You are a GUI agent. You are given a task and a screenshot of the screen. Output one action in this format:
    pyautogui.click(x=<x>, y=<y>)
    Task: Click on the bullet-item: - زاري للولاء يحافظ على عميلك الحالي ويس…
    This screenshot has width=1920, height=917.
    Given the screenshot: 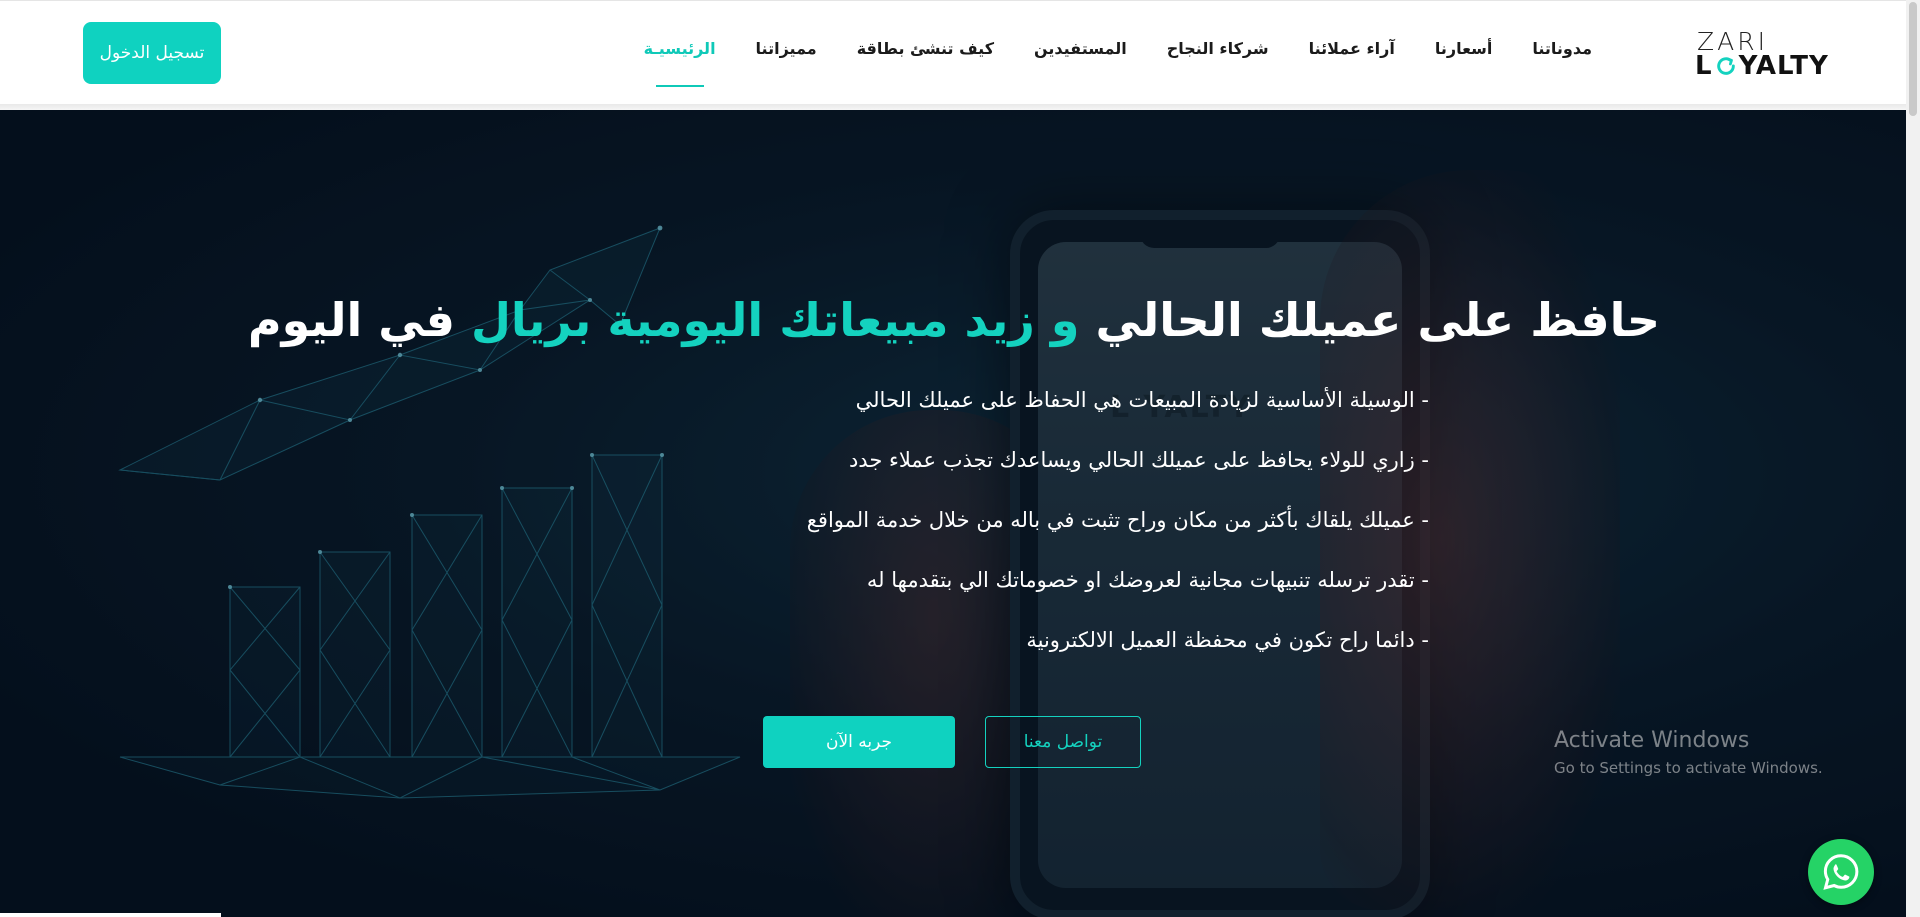 What is the action you would take?
    pyautogui.click(x=1138, y=460)
    